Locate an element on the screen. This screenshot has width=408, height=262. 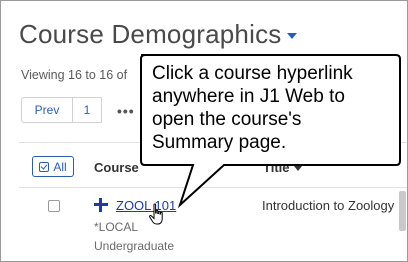
callout-line: anywhere in J1 Web to is located at coordinates (248, 96).